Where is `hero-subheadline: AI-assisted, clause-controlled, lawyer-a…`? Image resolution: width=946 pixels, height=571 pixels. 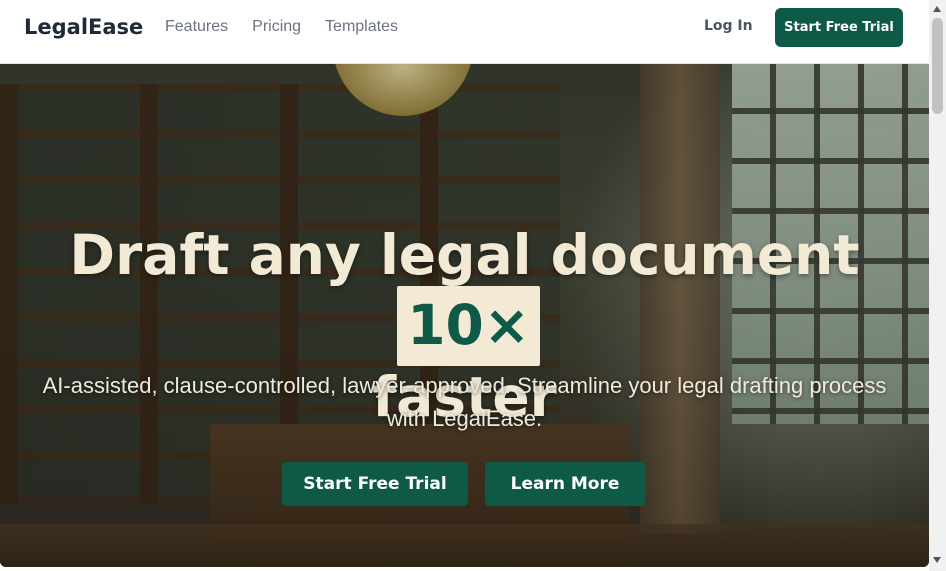
hero-subheadline: AI-assisted, clause-controlled, lawyer-a… is located at coordinates (464, 402).